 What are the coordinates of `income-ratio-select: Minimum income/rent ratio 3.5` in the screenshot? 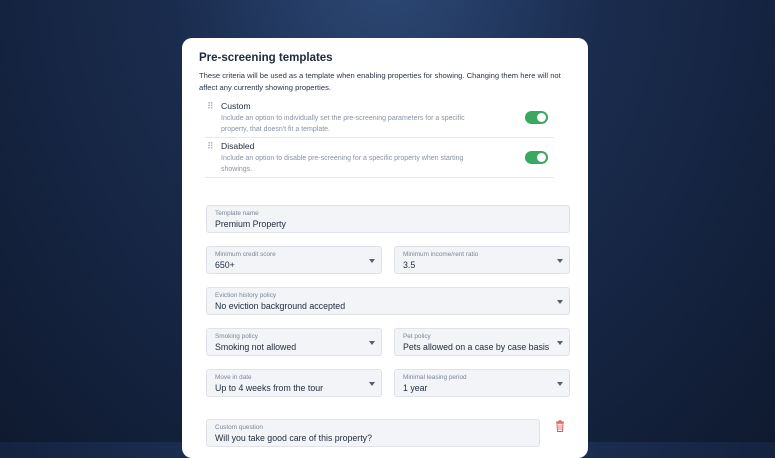 It's located at (482, 260).